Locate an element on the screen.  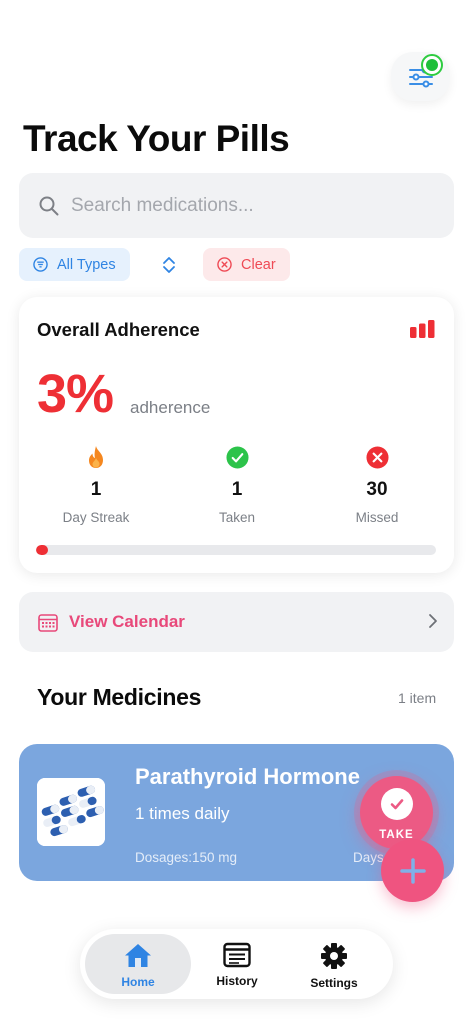
stat-taken-label: Taken is located at coordinates (237, 517).